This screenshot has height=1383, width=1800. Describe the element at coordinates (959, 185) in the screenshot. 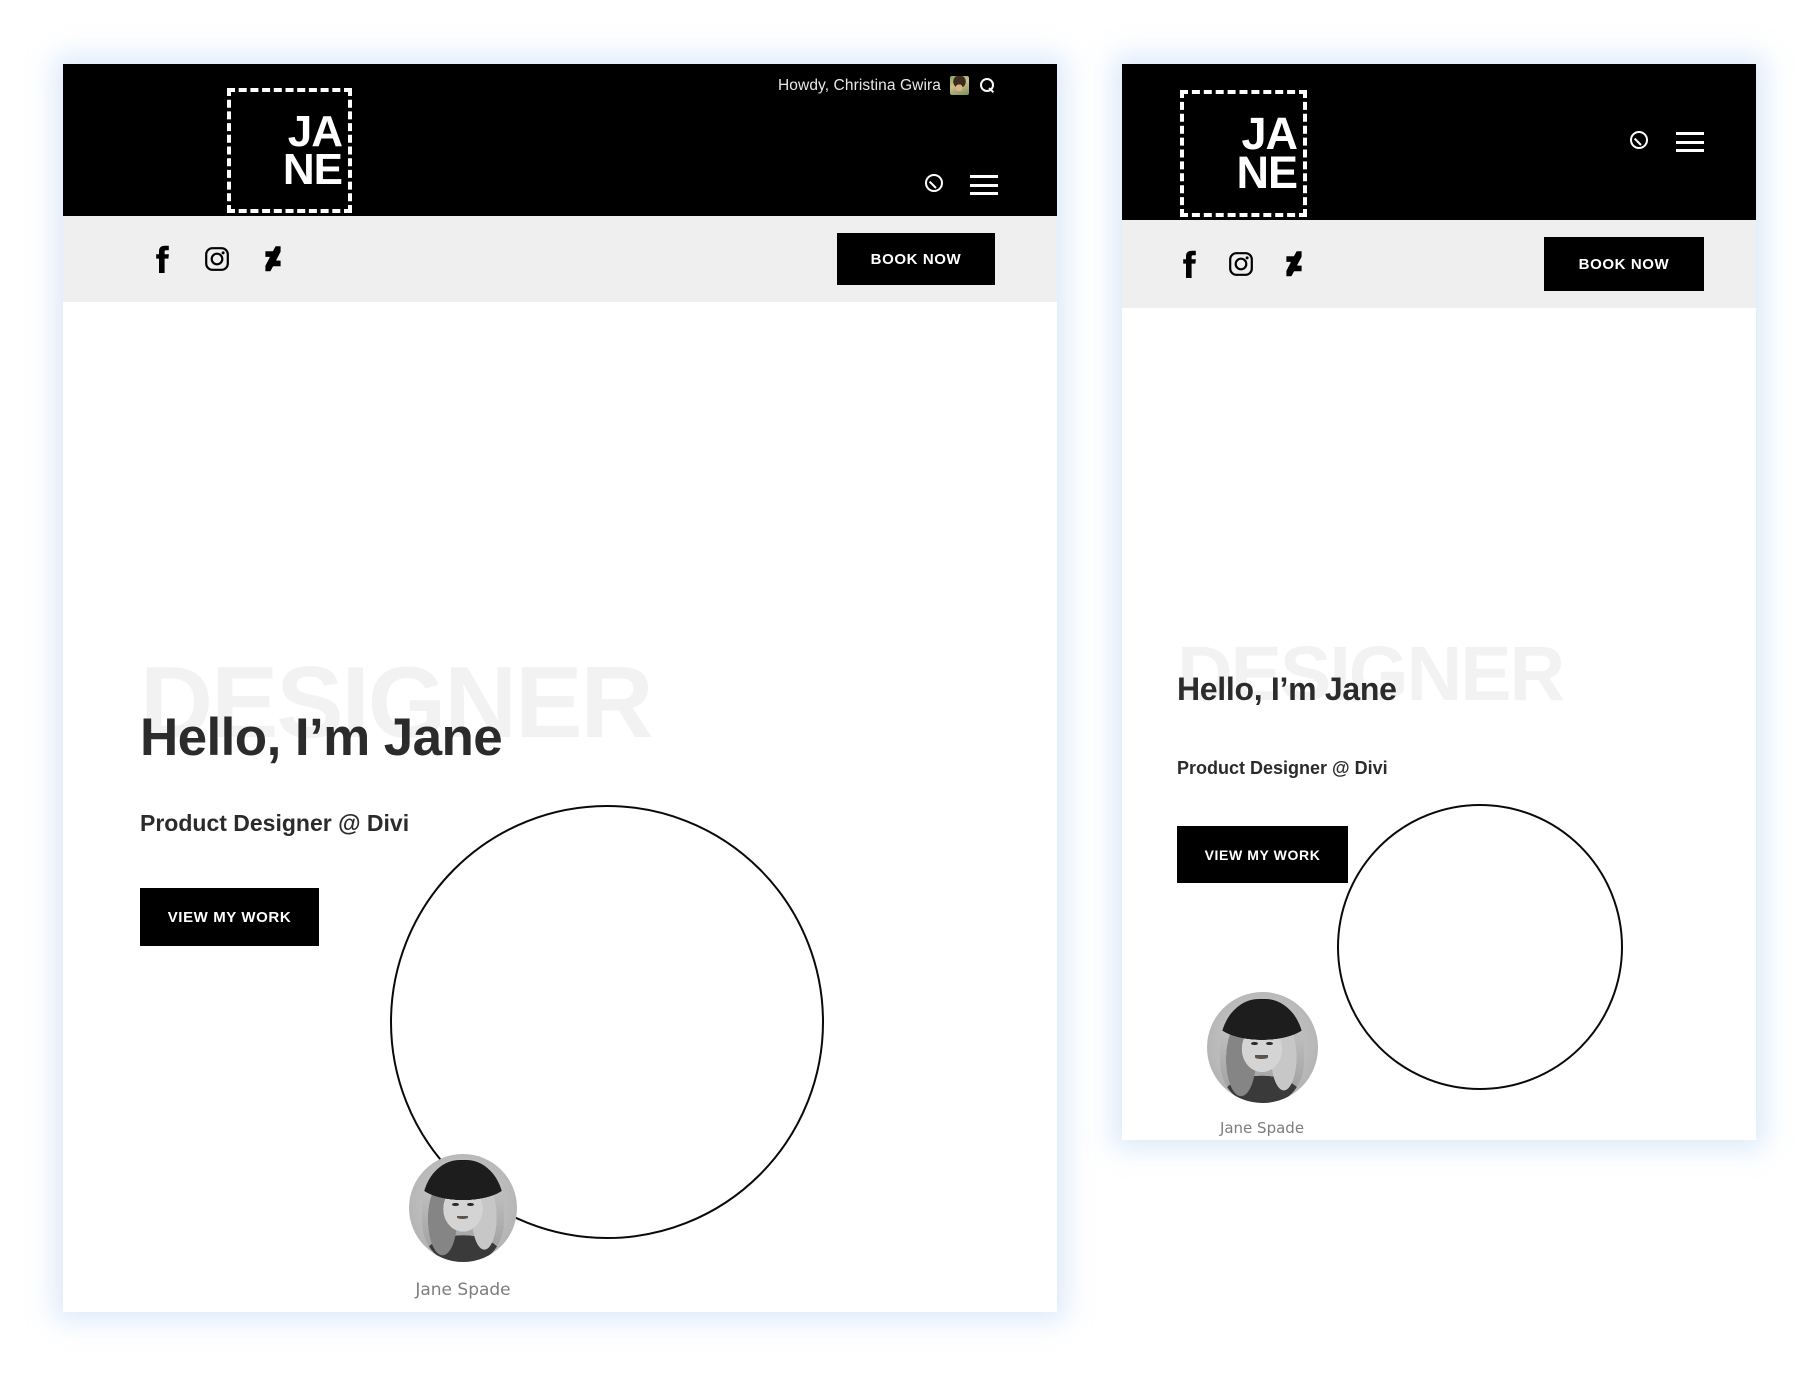

I see `header-icon-group-desktop` at that location.